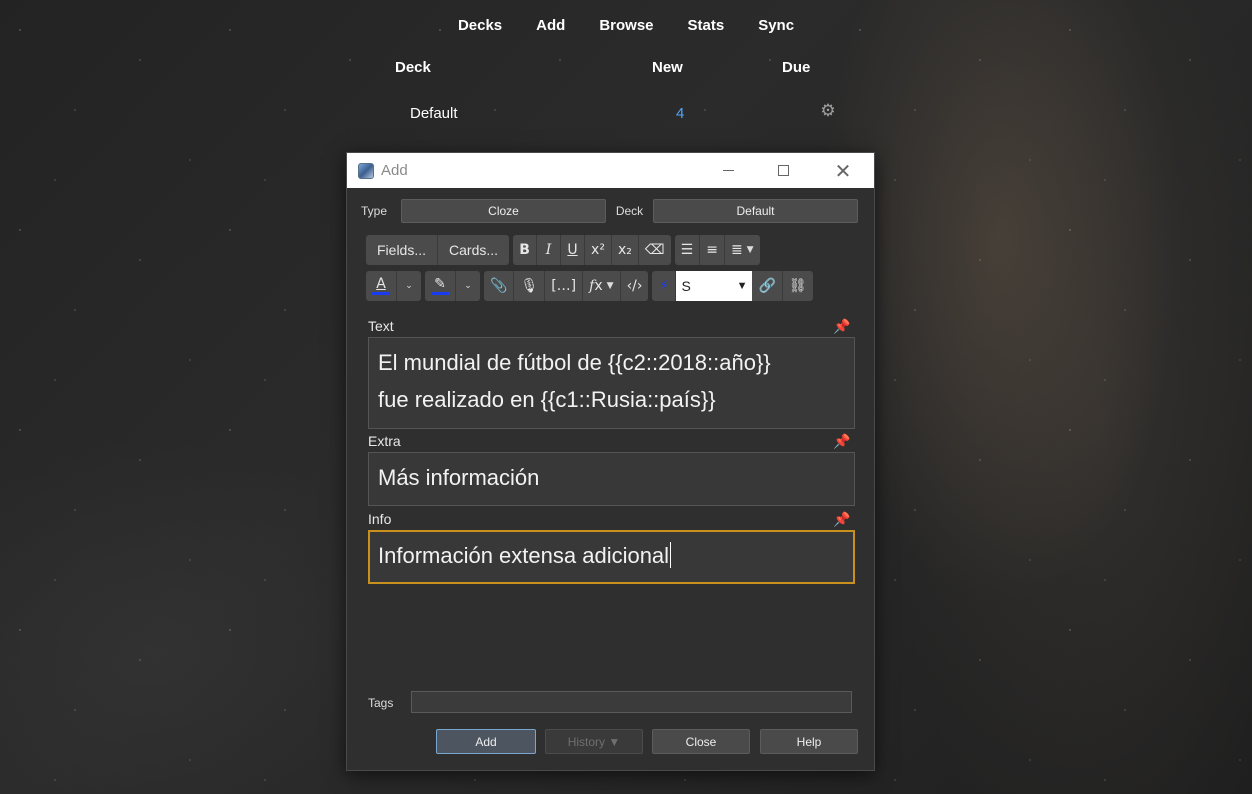 The image size is (1252, 794). Describe the element at coordinates (742, 250) in the screenshot. I see `align-dropdown-icon: ≣ ▼` at that location.